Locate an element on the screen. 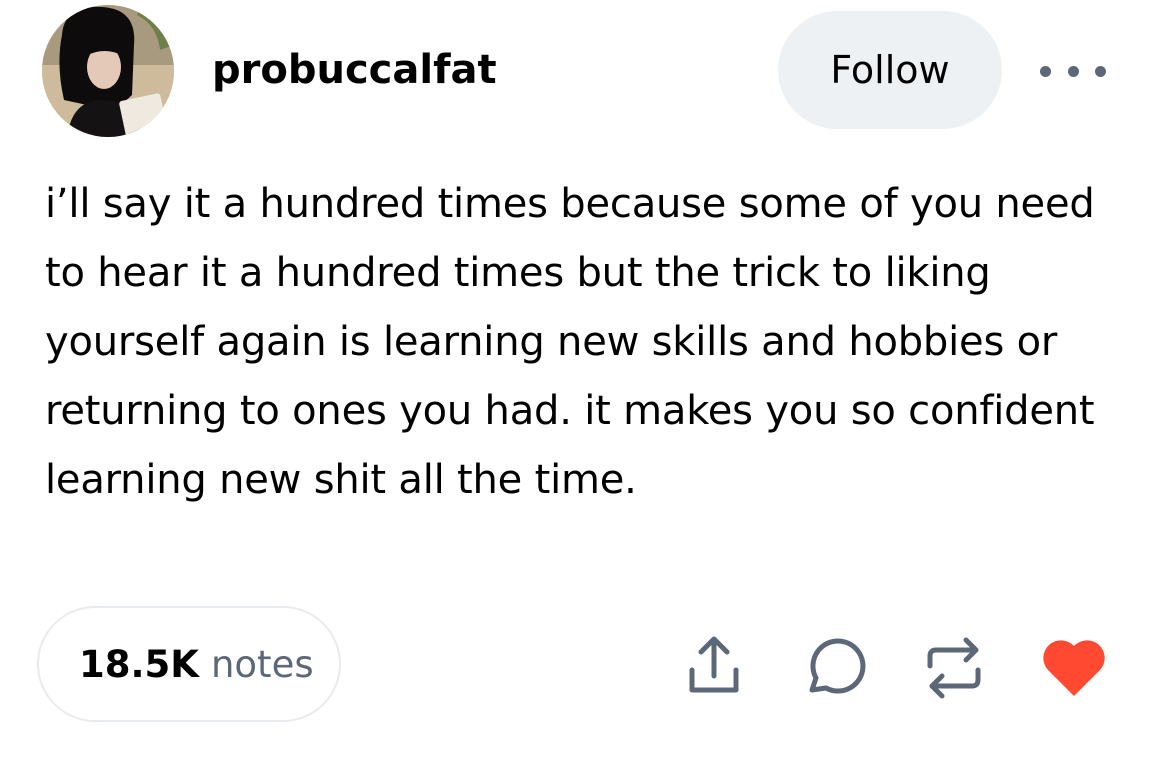  notes-label: notes is located at coordinates (262, 664).